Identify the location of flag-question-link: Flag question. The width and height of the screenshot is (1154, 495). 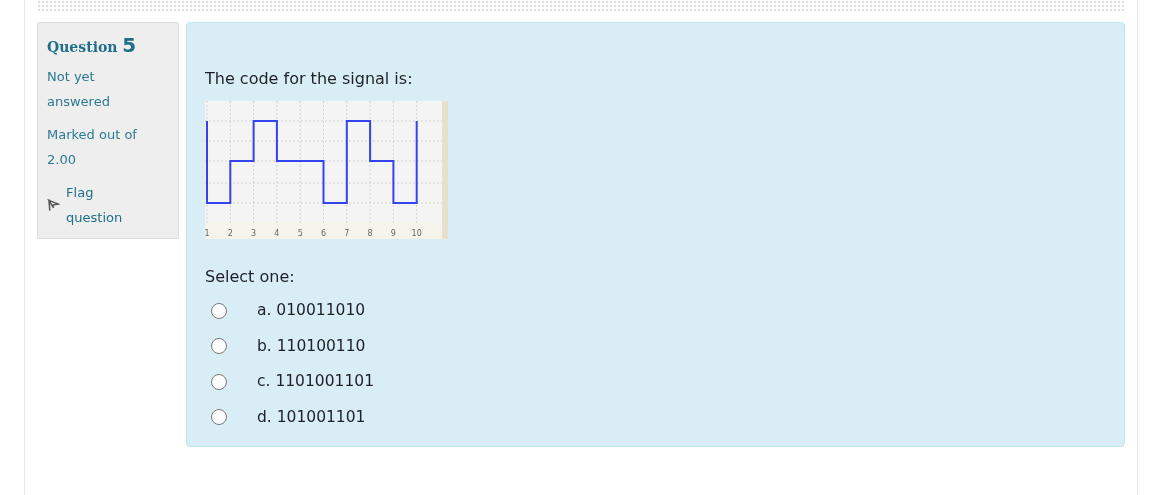
(97, 205).